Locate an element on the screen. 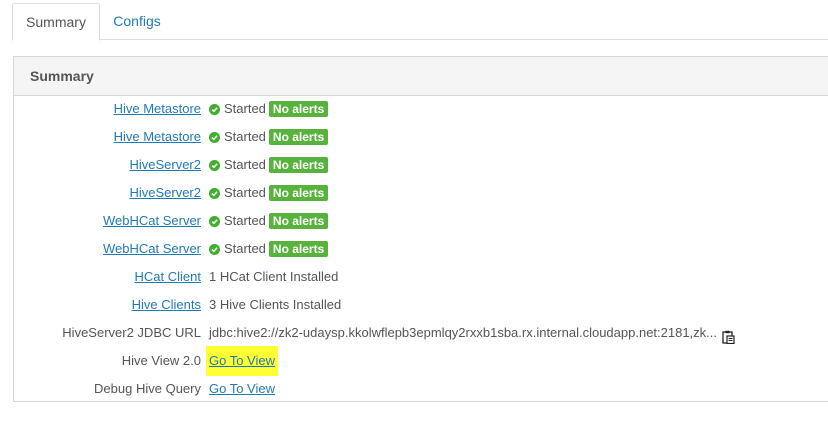  tab-configs: Configs is located at coordinates (137, 21).